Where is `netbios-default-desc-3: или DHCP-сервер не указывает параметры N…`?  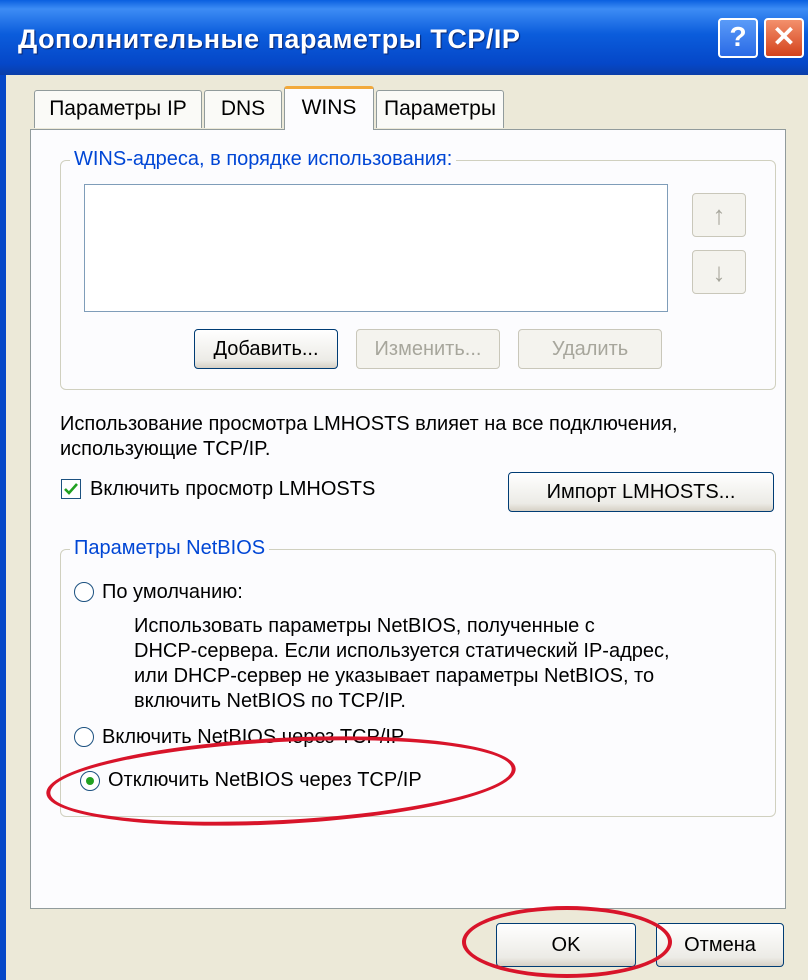 netbios-default-desc-3: или DHCP-сервер не указывает параметры N… is located at coordinates (394, 676).